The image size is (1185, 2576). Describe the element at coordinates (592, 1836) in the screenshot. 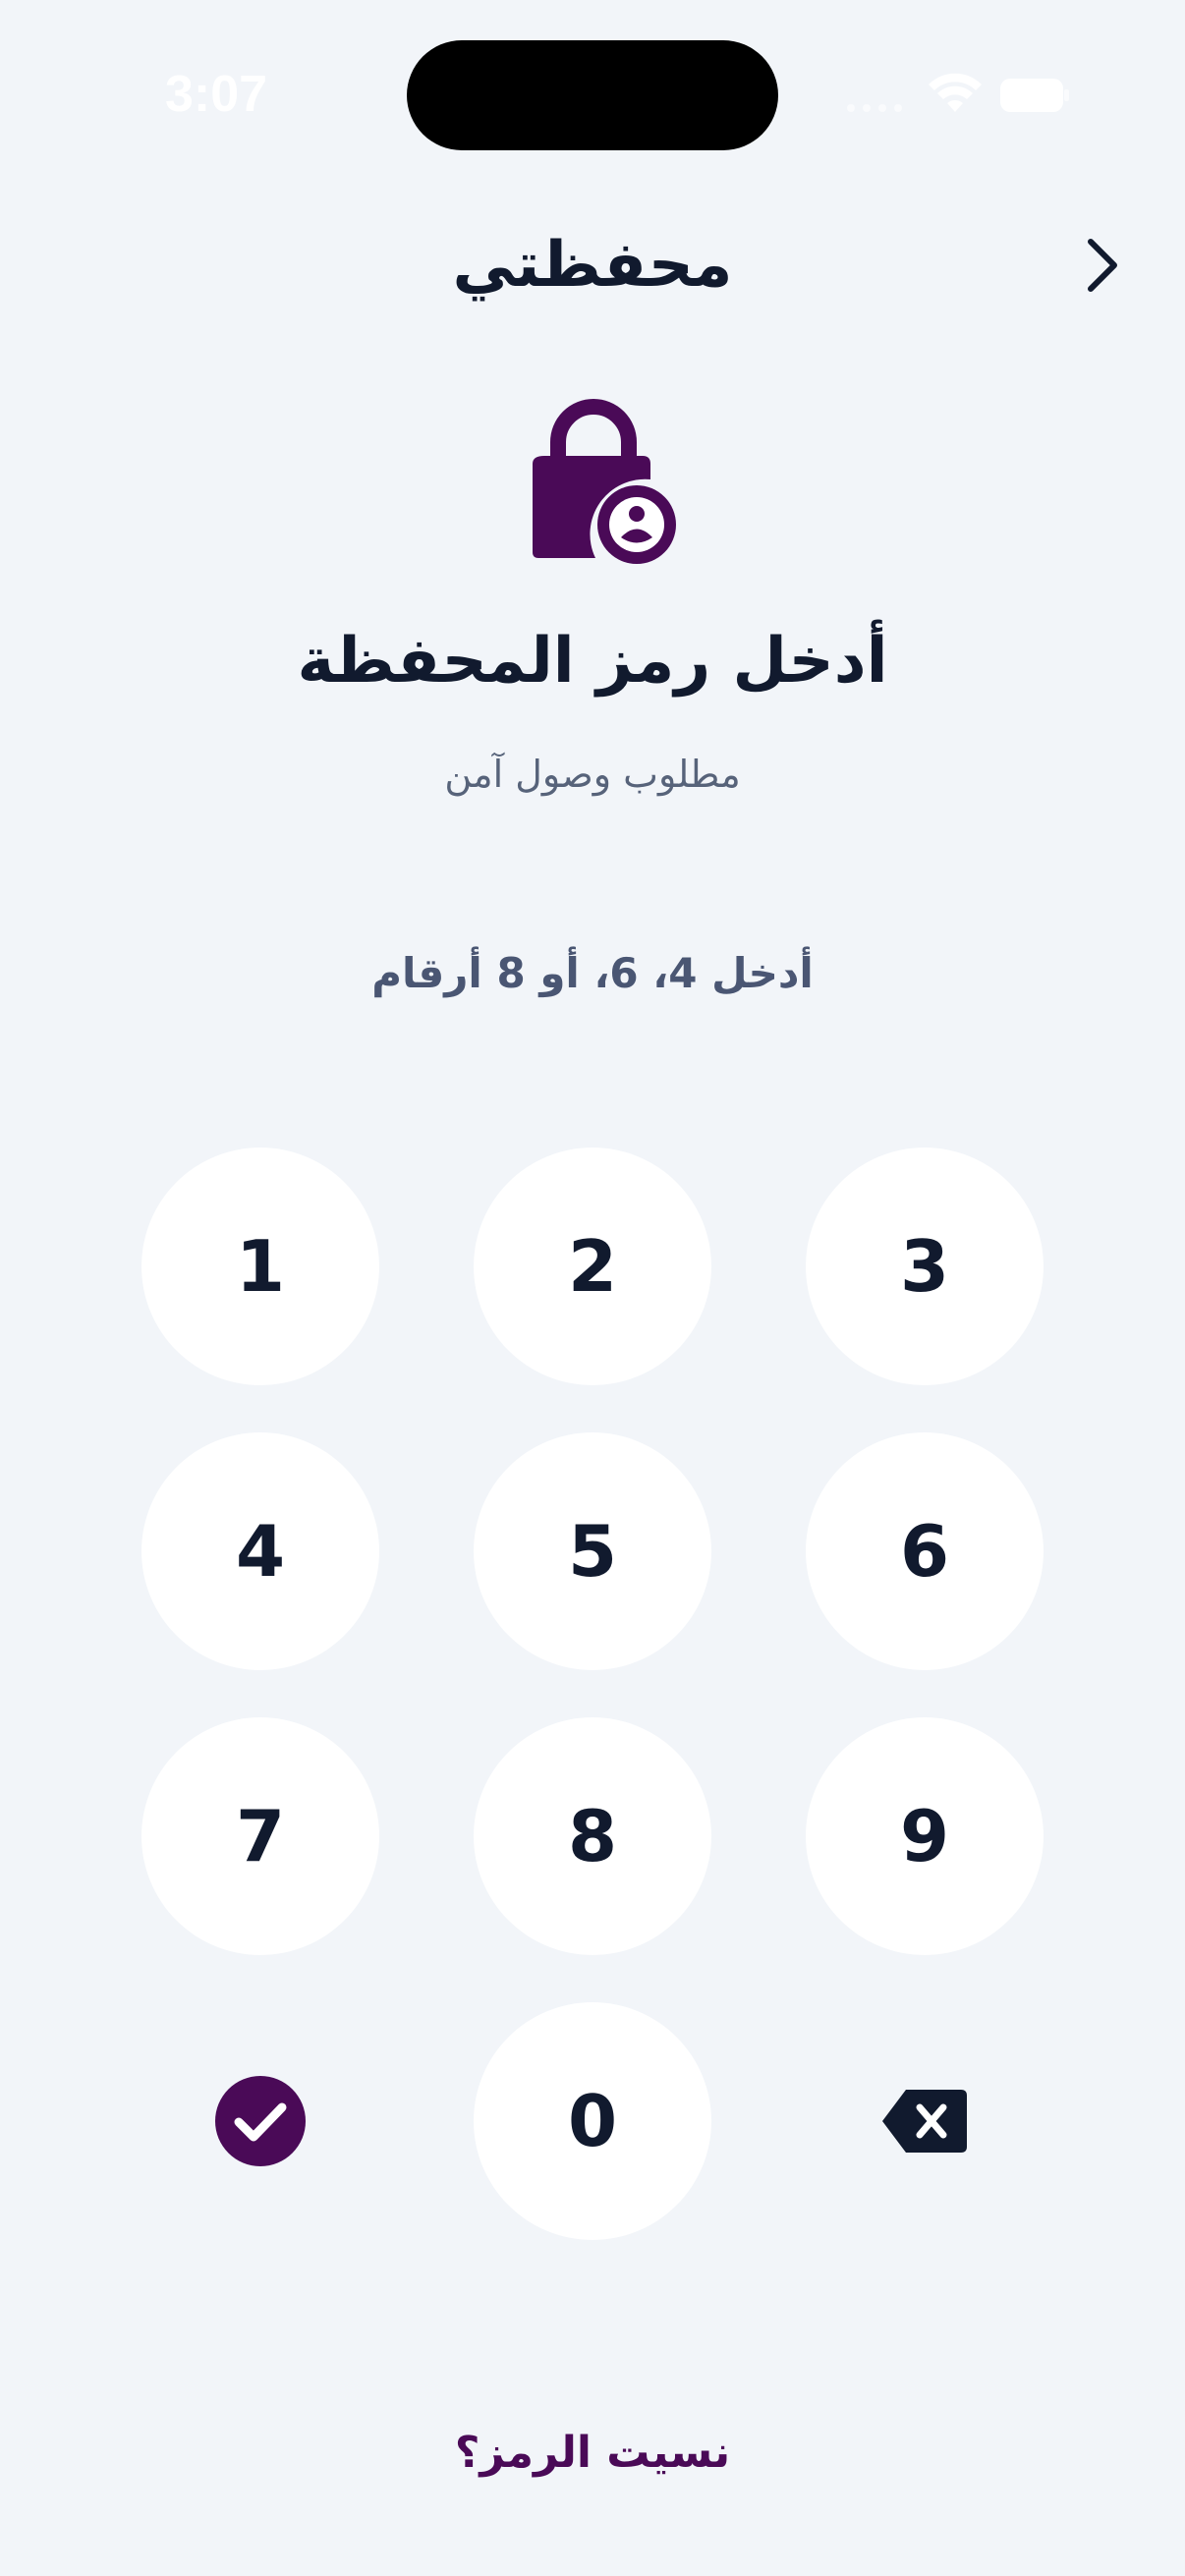

I see `key-8: 8` at that location.